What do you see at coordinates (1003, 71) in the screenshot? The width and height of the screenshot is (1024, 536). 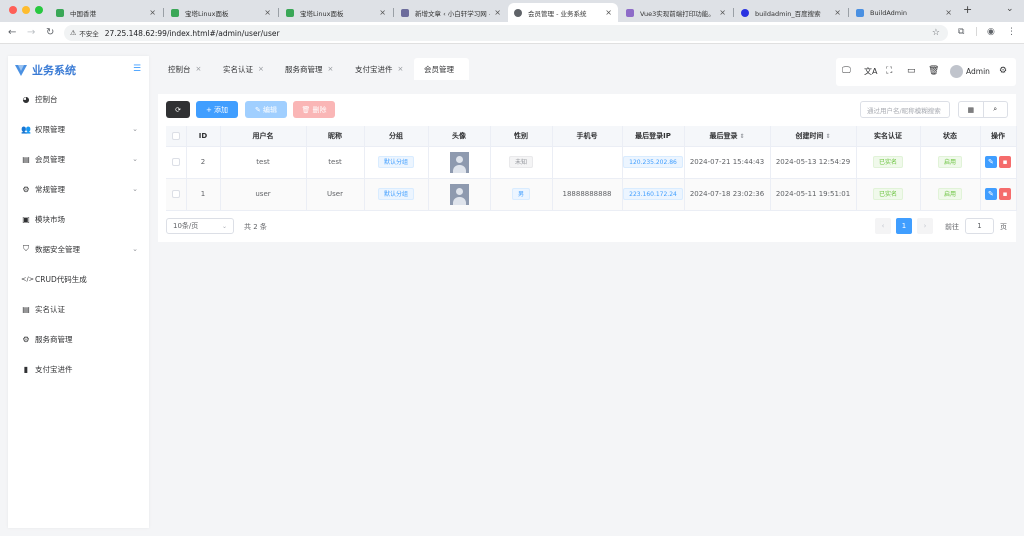 I see `settings-gears-icon: ⚙` at bounding box center [1003, 71].